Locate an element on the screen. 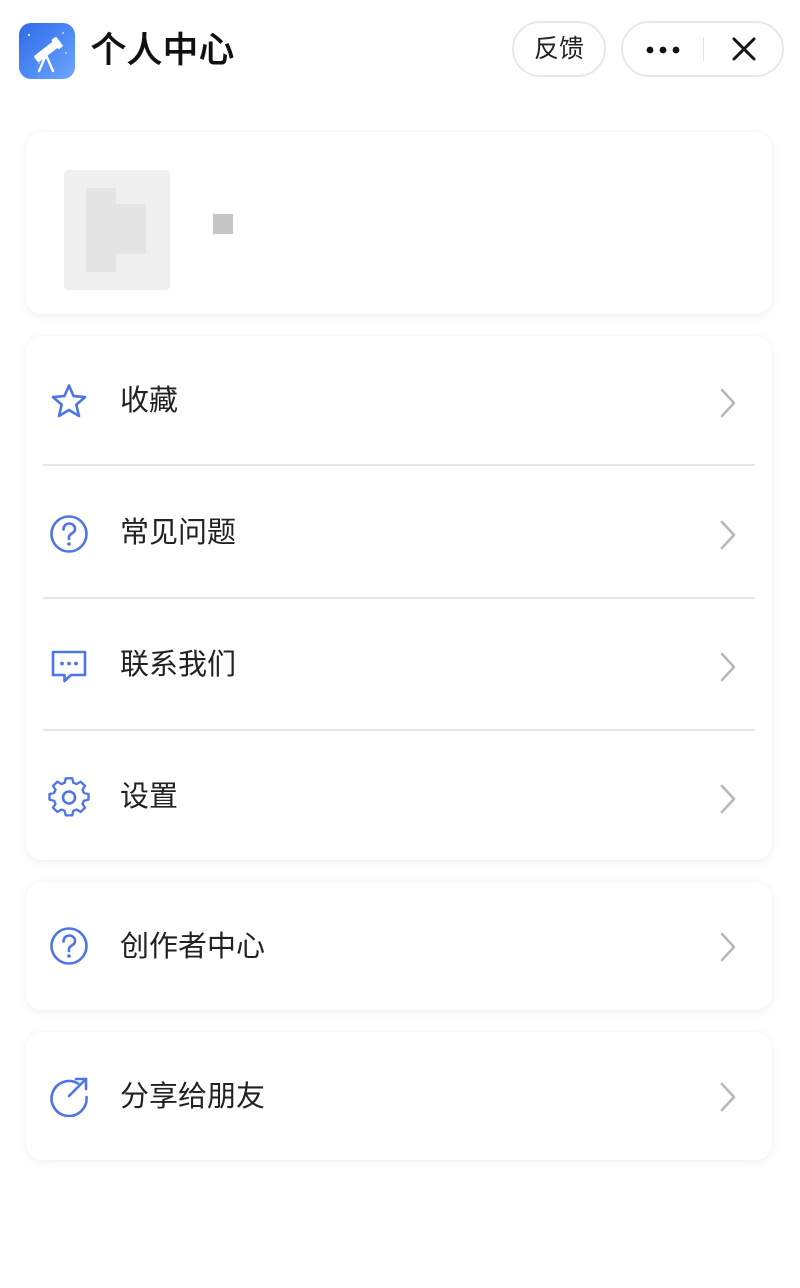  menu-item-label: 分享给朋友 is located at coordinates (193, 1096).